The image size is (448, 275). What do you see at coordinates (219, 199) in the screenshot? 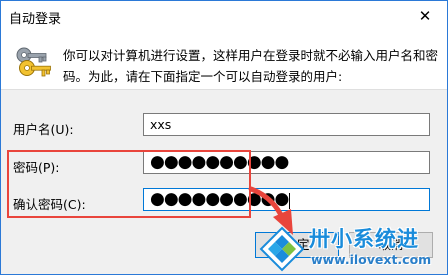
I see `confirm-password-value: ●●●●●●●●●●` at bounding box center [219, 199].